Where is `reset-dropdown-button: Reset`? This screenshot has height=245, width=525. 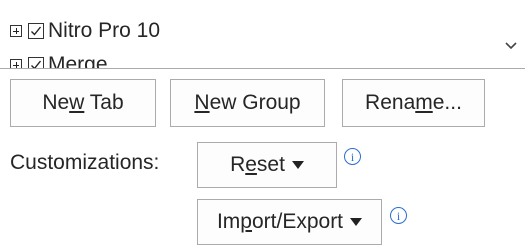 reset-dropdown-button: Reset is located at coordinates (267, 165).